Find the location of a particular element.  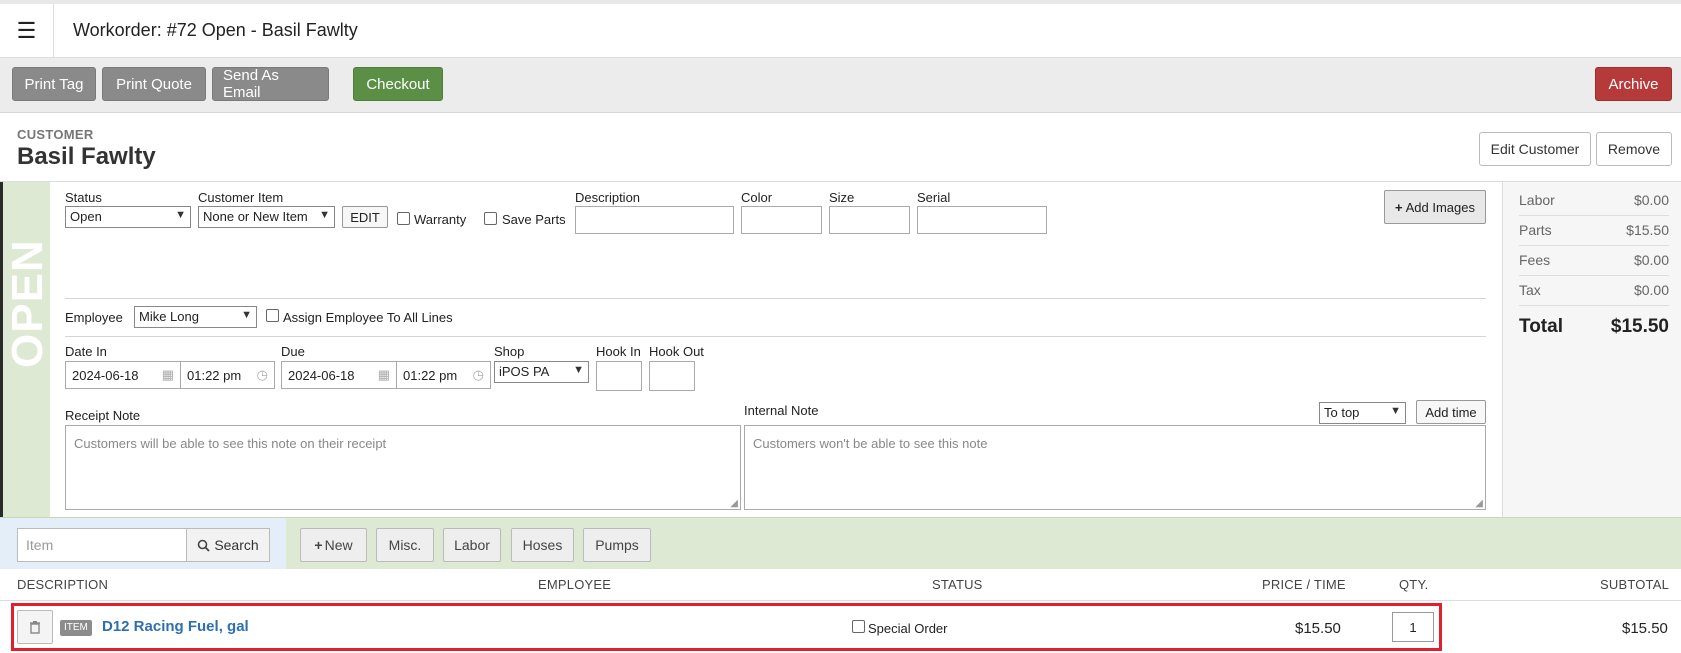

fees-value: $0.00 is located at coordinates (1651, 260).